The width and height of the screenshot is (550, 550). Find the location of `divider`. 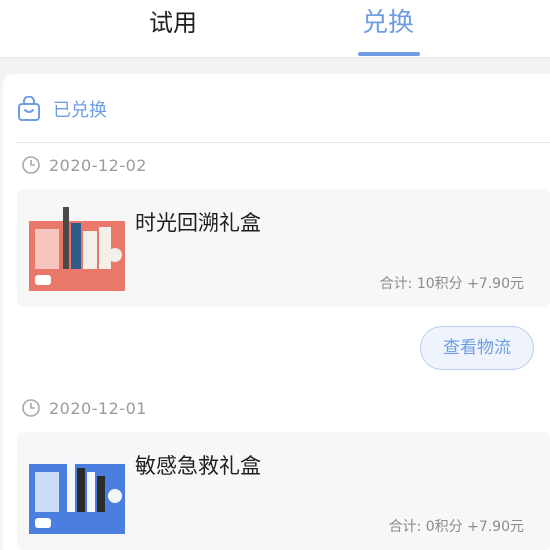

divider is located at coordinates (283, 142).